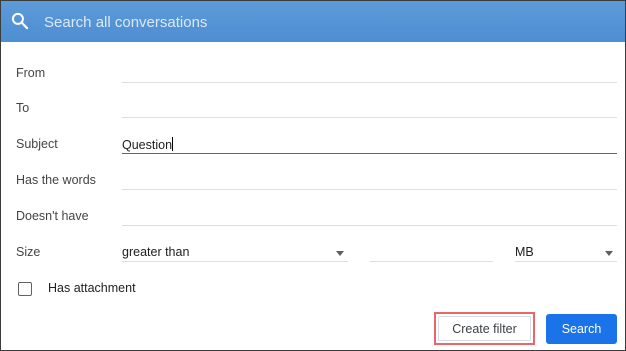  Describe the element at coordinates (369, 82) in the screenshot. I see `from-underline` at that location.